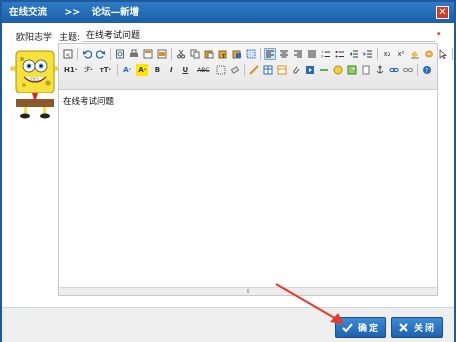  I want to click on paste-icon, so click(209, 54).